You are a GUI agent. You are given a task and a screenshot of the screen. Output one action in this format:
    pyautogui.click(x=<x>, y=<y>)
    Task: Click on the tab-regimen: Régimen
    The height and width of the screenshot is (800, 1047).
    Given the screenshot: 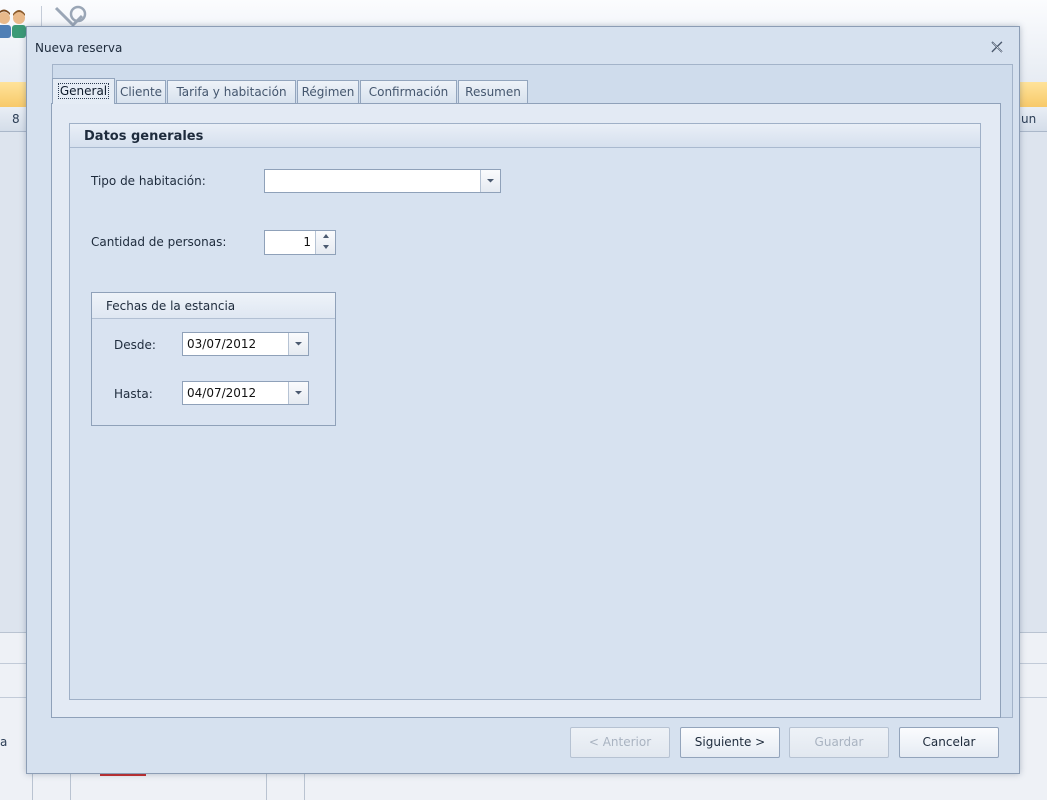 What is the action you would take?
    pyautogui.click(x=328, y=91)
    